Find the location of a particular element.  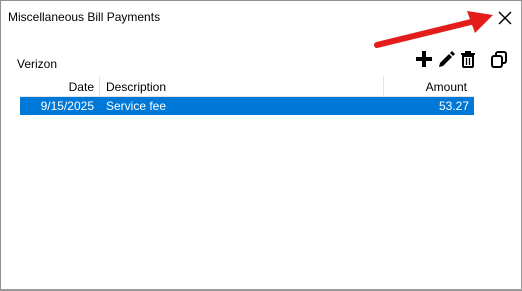

column-header-date: Date is located at coordinates (81, 87).